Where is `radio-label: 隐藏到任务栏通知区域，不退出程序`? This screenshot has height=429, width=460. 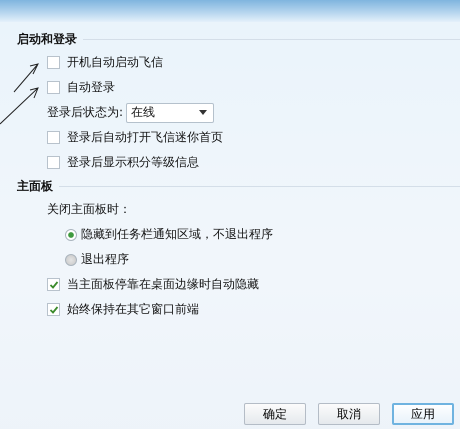
radio-label: 隐藏到任务栏通知区域，不退出程序 is located at coordinates (177, 234).